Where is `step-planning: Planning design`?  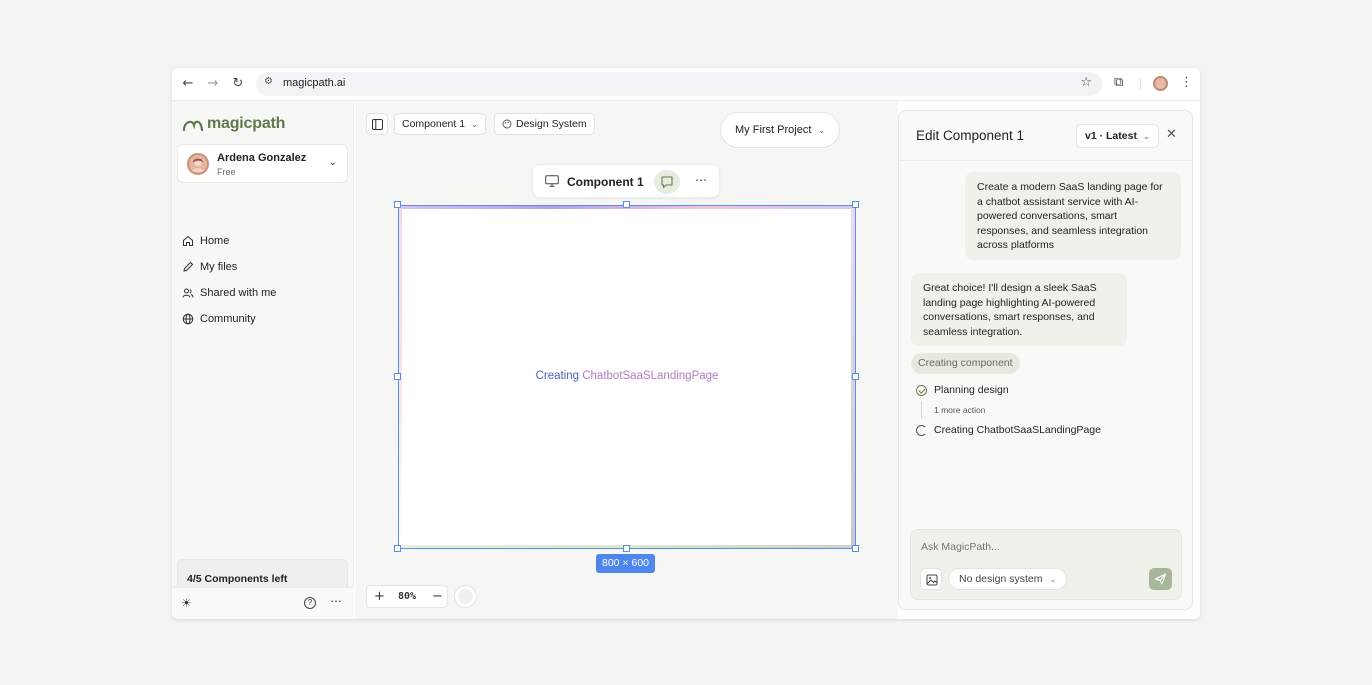
step-planning: Planning design is located at coordinates (962, 390).